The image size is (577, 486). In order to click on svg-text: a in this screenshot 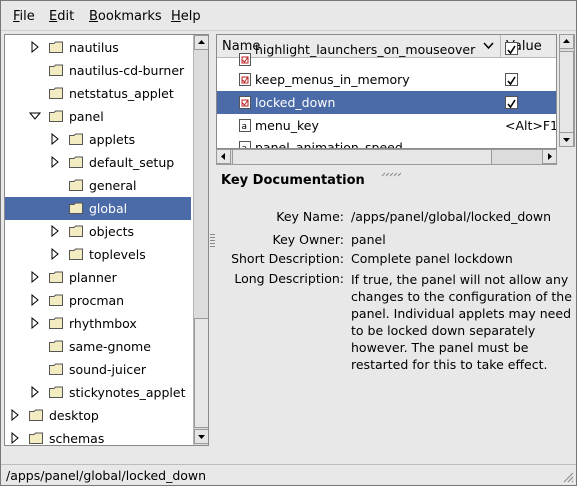, I will do `click(245, 127)`.